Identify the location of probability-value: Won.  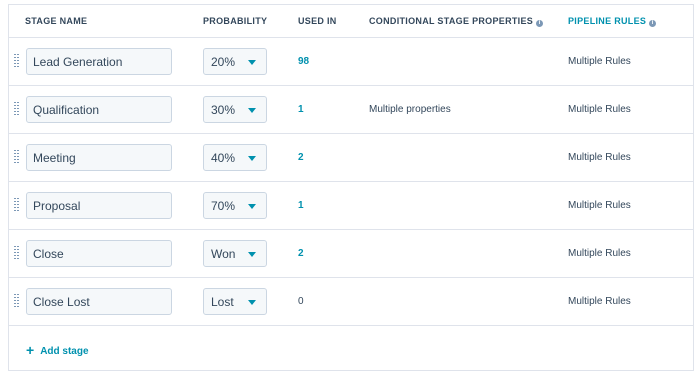
(223, 254).